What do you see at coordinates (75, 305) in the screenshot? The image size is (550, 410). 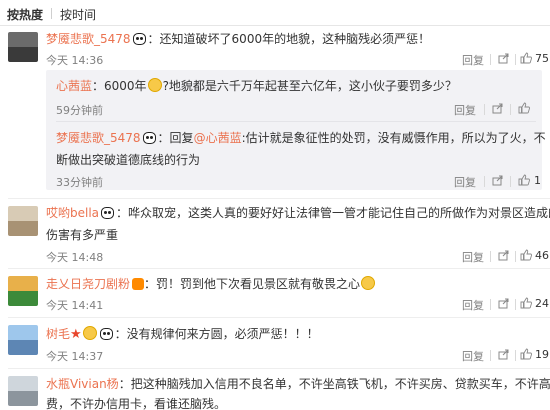 I see `comment-time: 今天 14:41` at bounding box center [75, 305].